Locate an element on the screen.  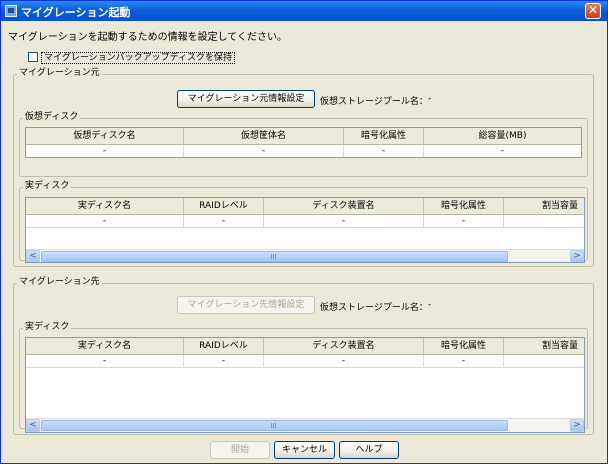
help-button: ヘルプ is located at coordinates (369, 450).